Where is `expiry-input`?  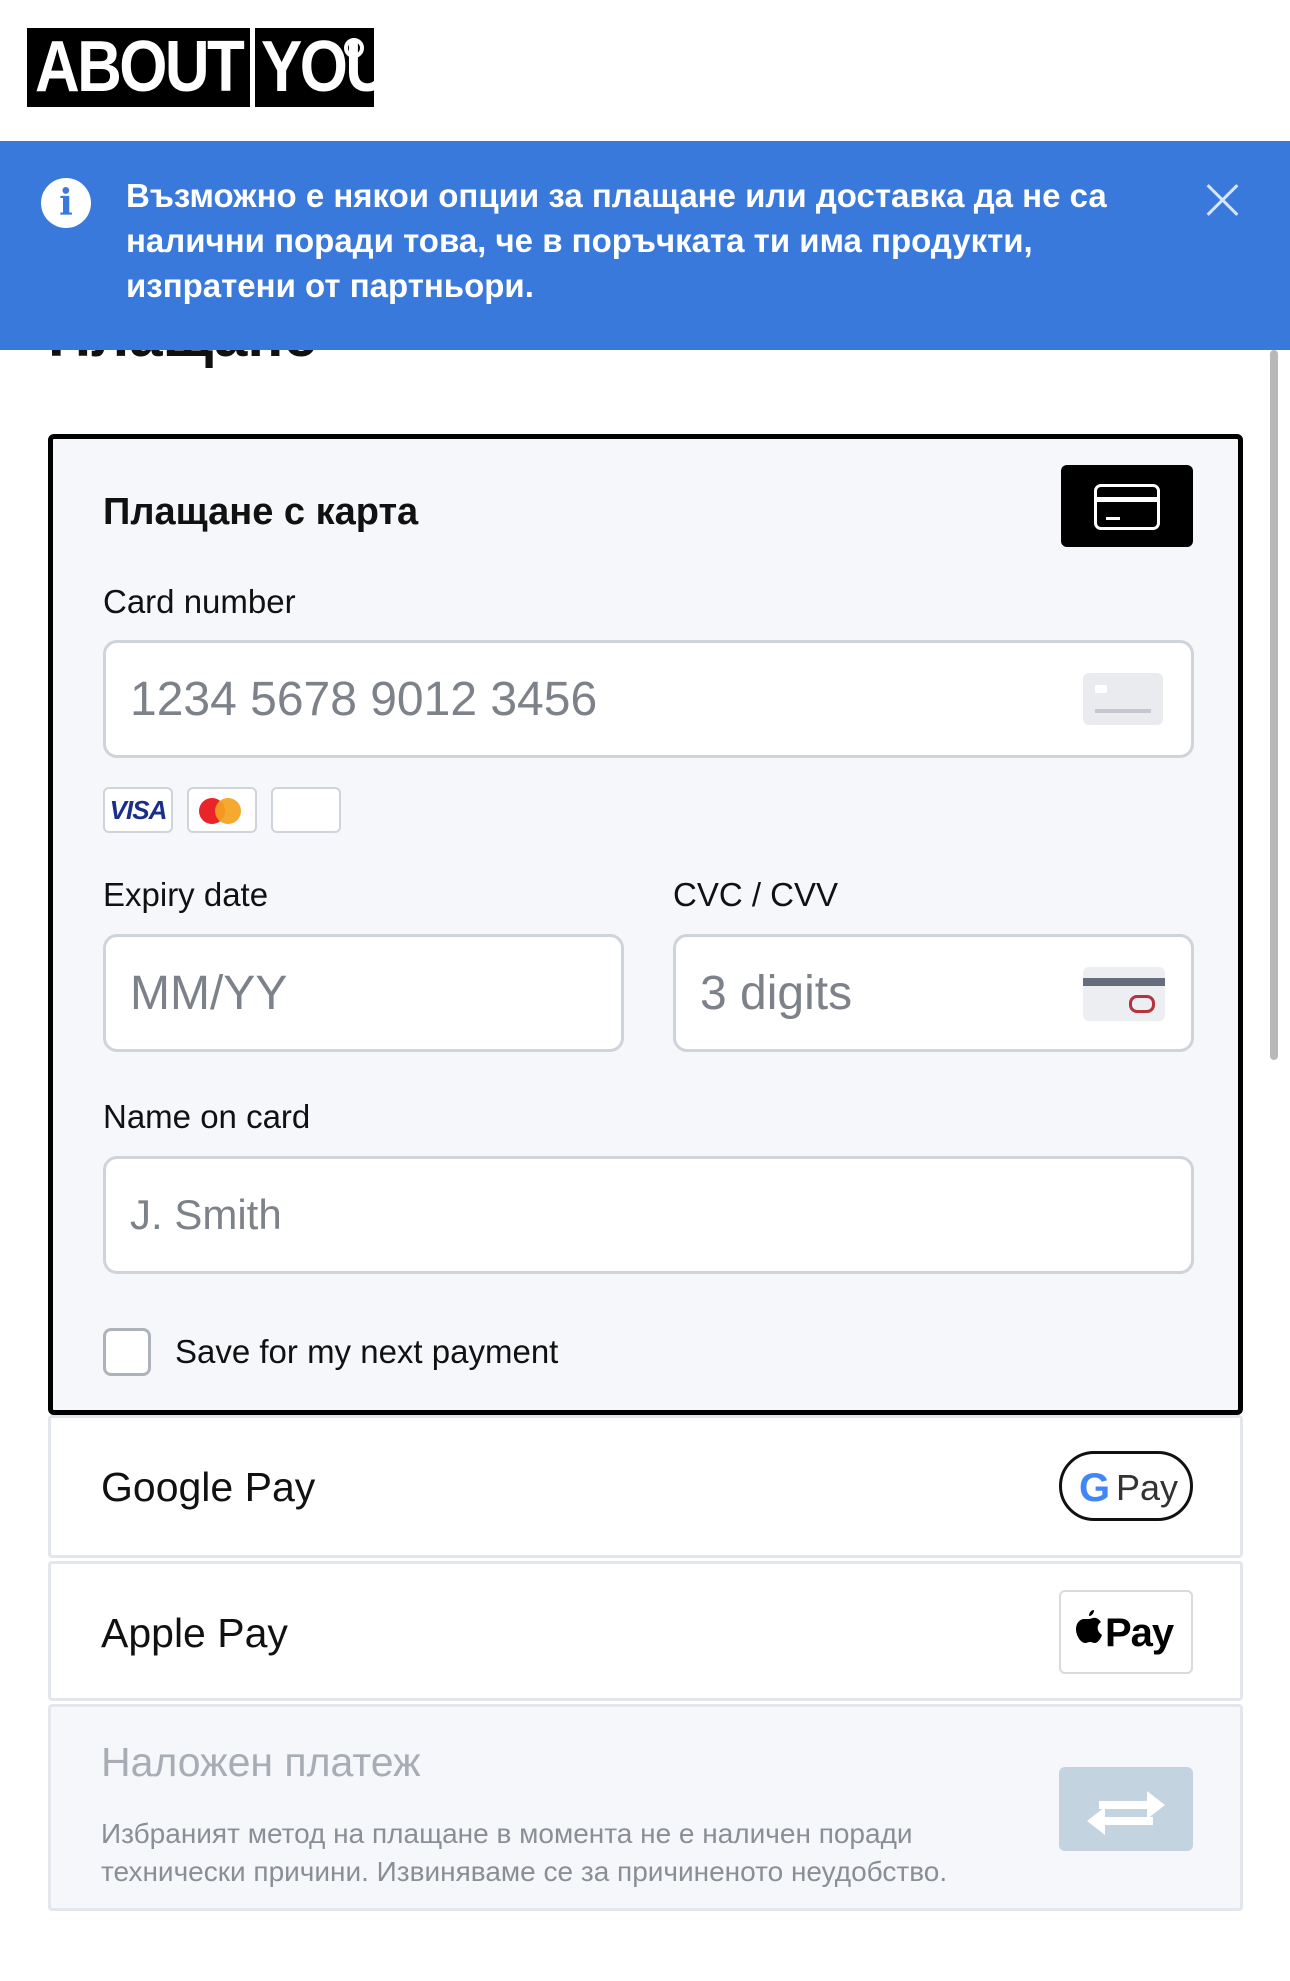
expiry-input is located at coordinates (336, 993).